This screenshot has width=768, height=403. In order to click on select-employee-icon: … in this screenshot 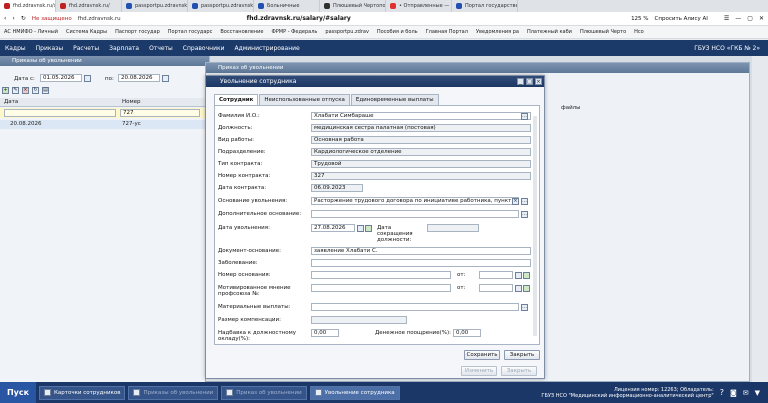, I will do `click(524, 116)`.